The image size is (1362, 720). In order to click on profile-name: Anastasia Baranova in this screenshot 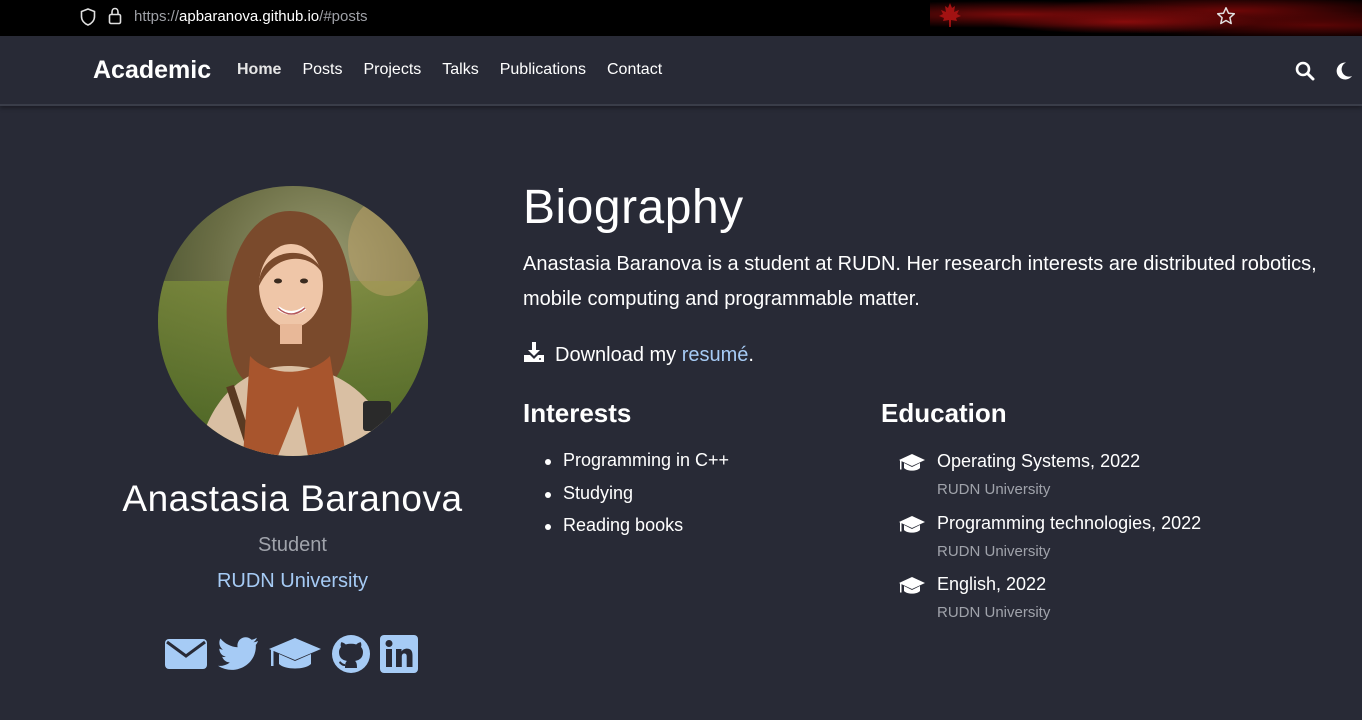, I will do `click(292, 498)`.